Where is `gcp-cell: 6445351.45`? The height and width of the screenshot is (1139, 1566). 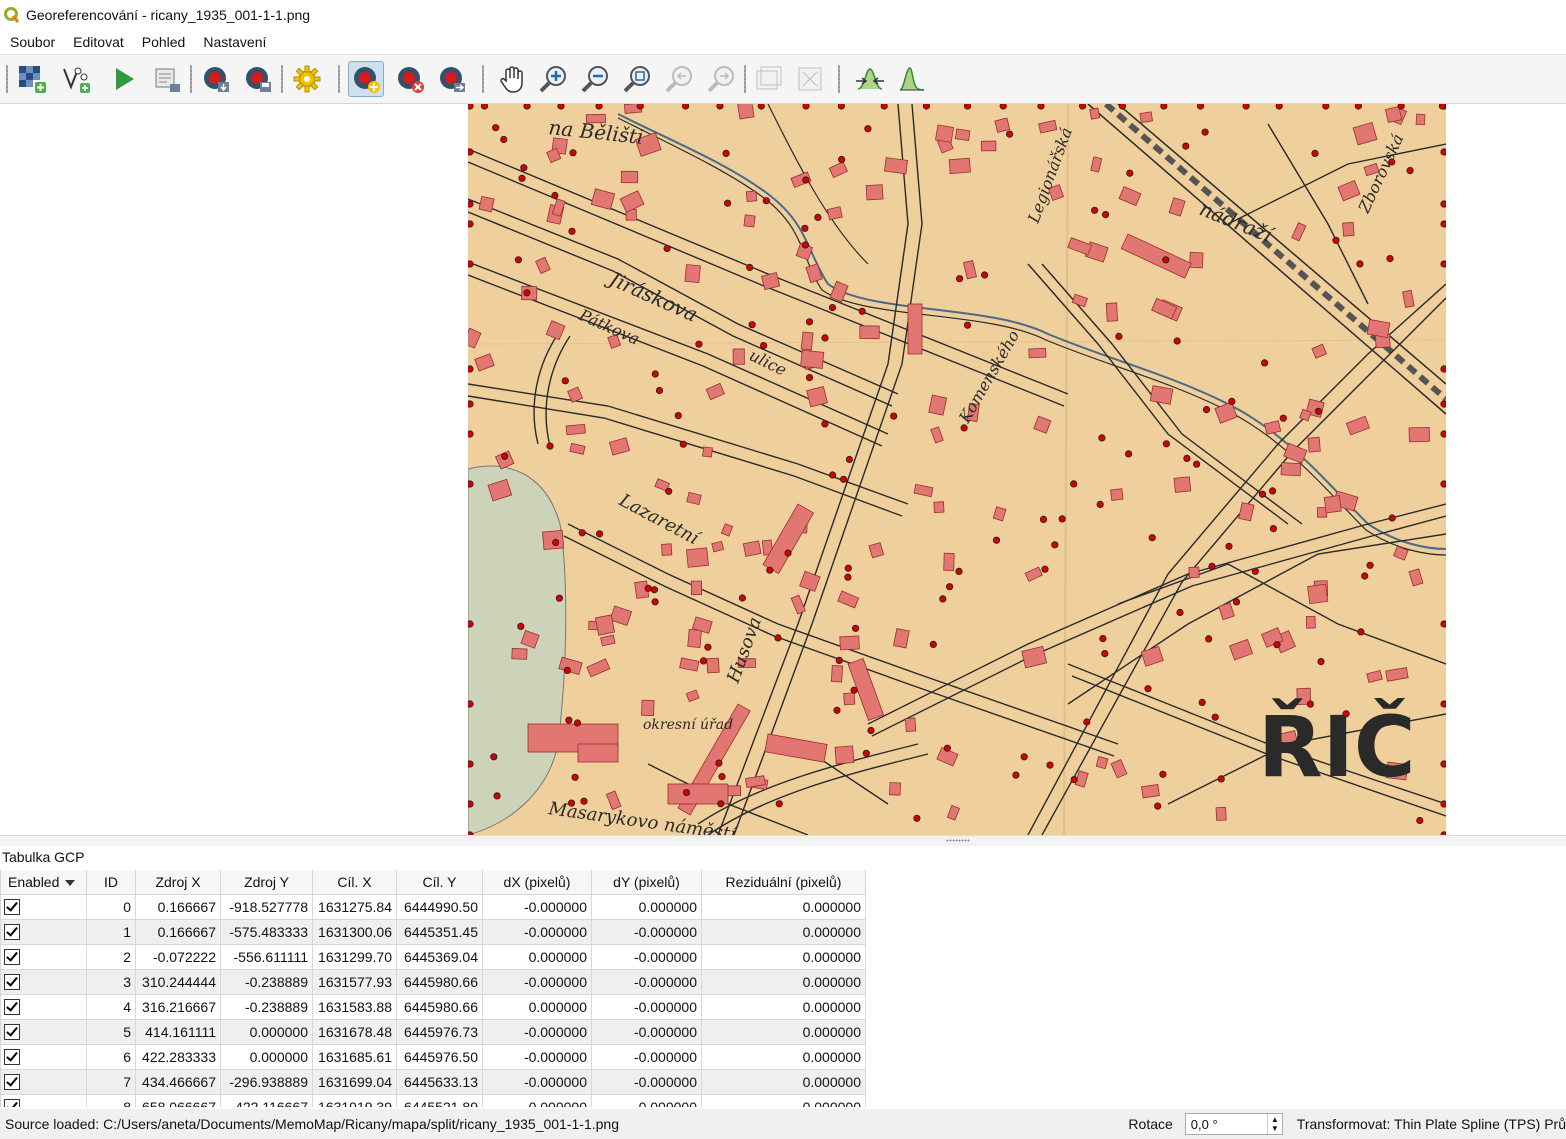
gcp-cell: 6445351.45 is located at coordinates (439, 931).